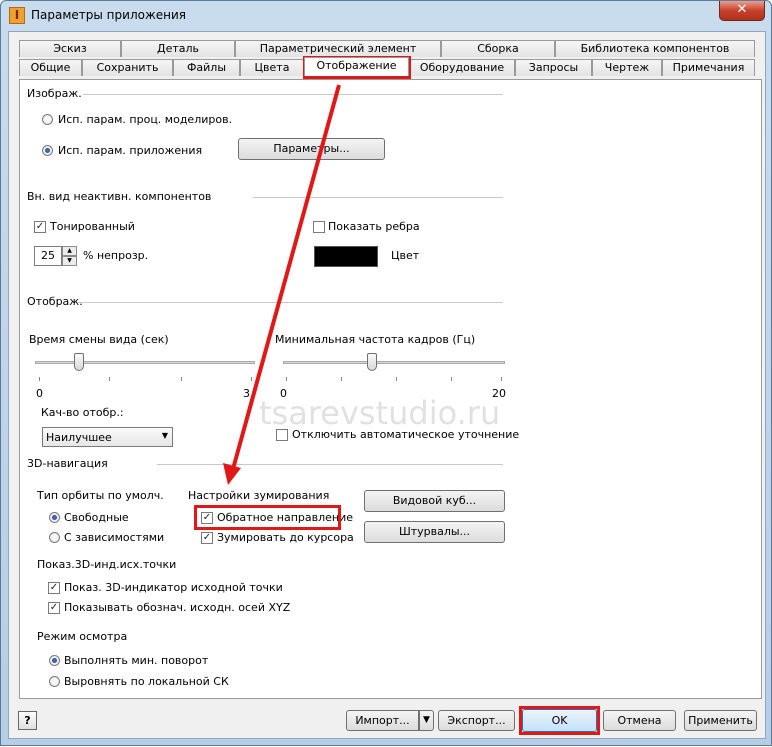  I want to click on tab-display: Отображение, so click(356, 66).